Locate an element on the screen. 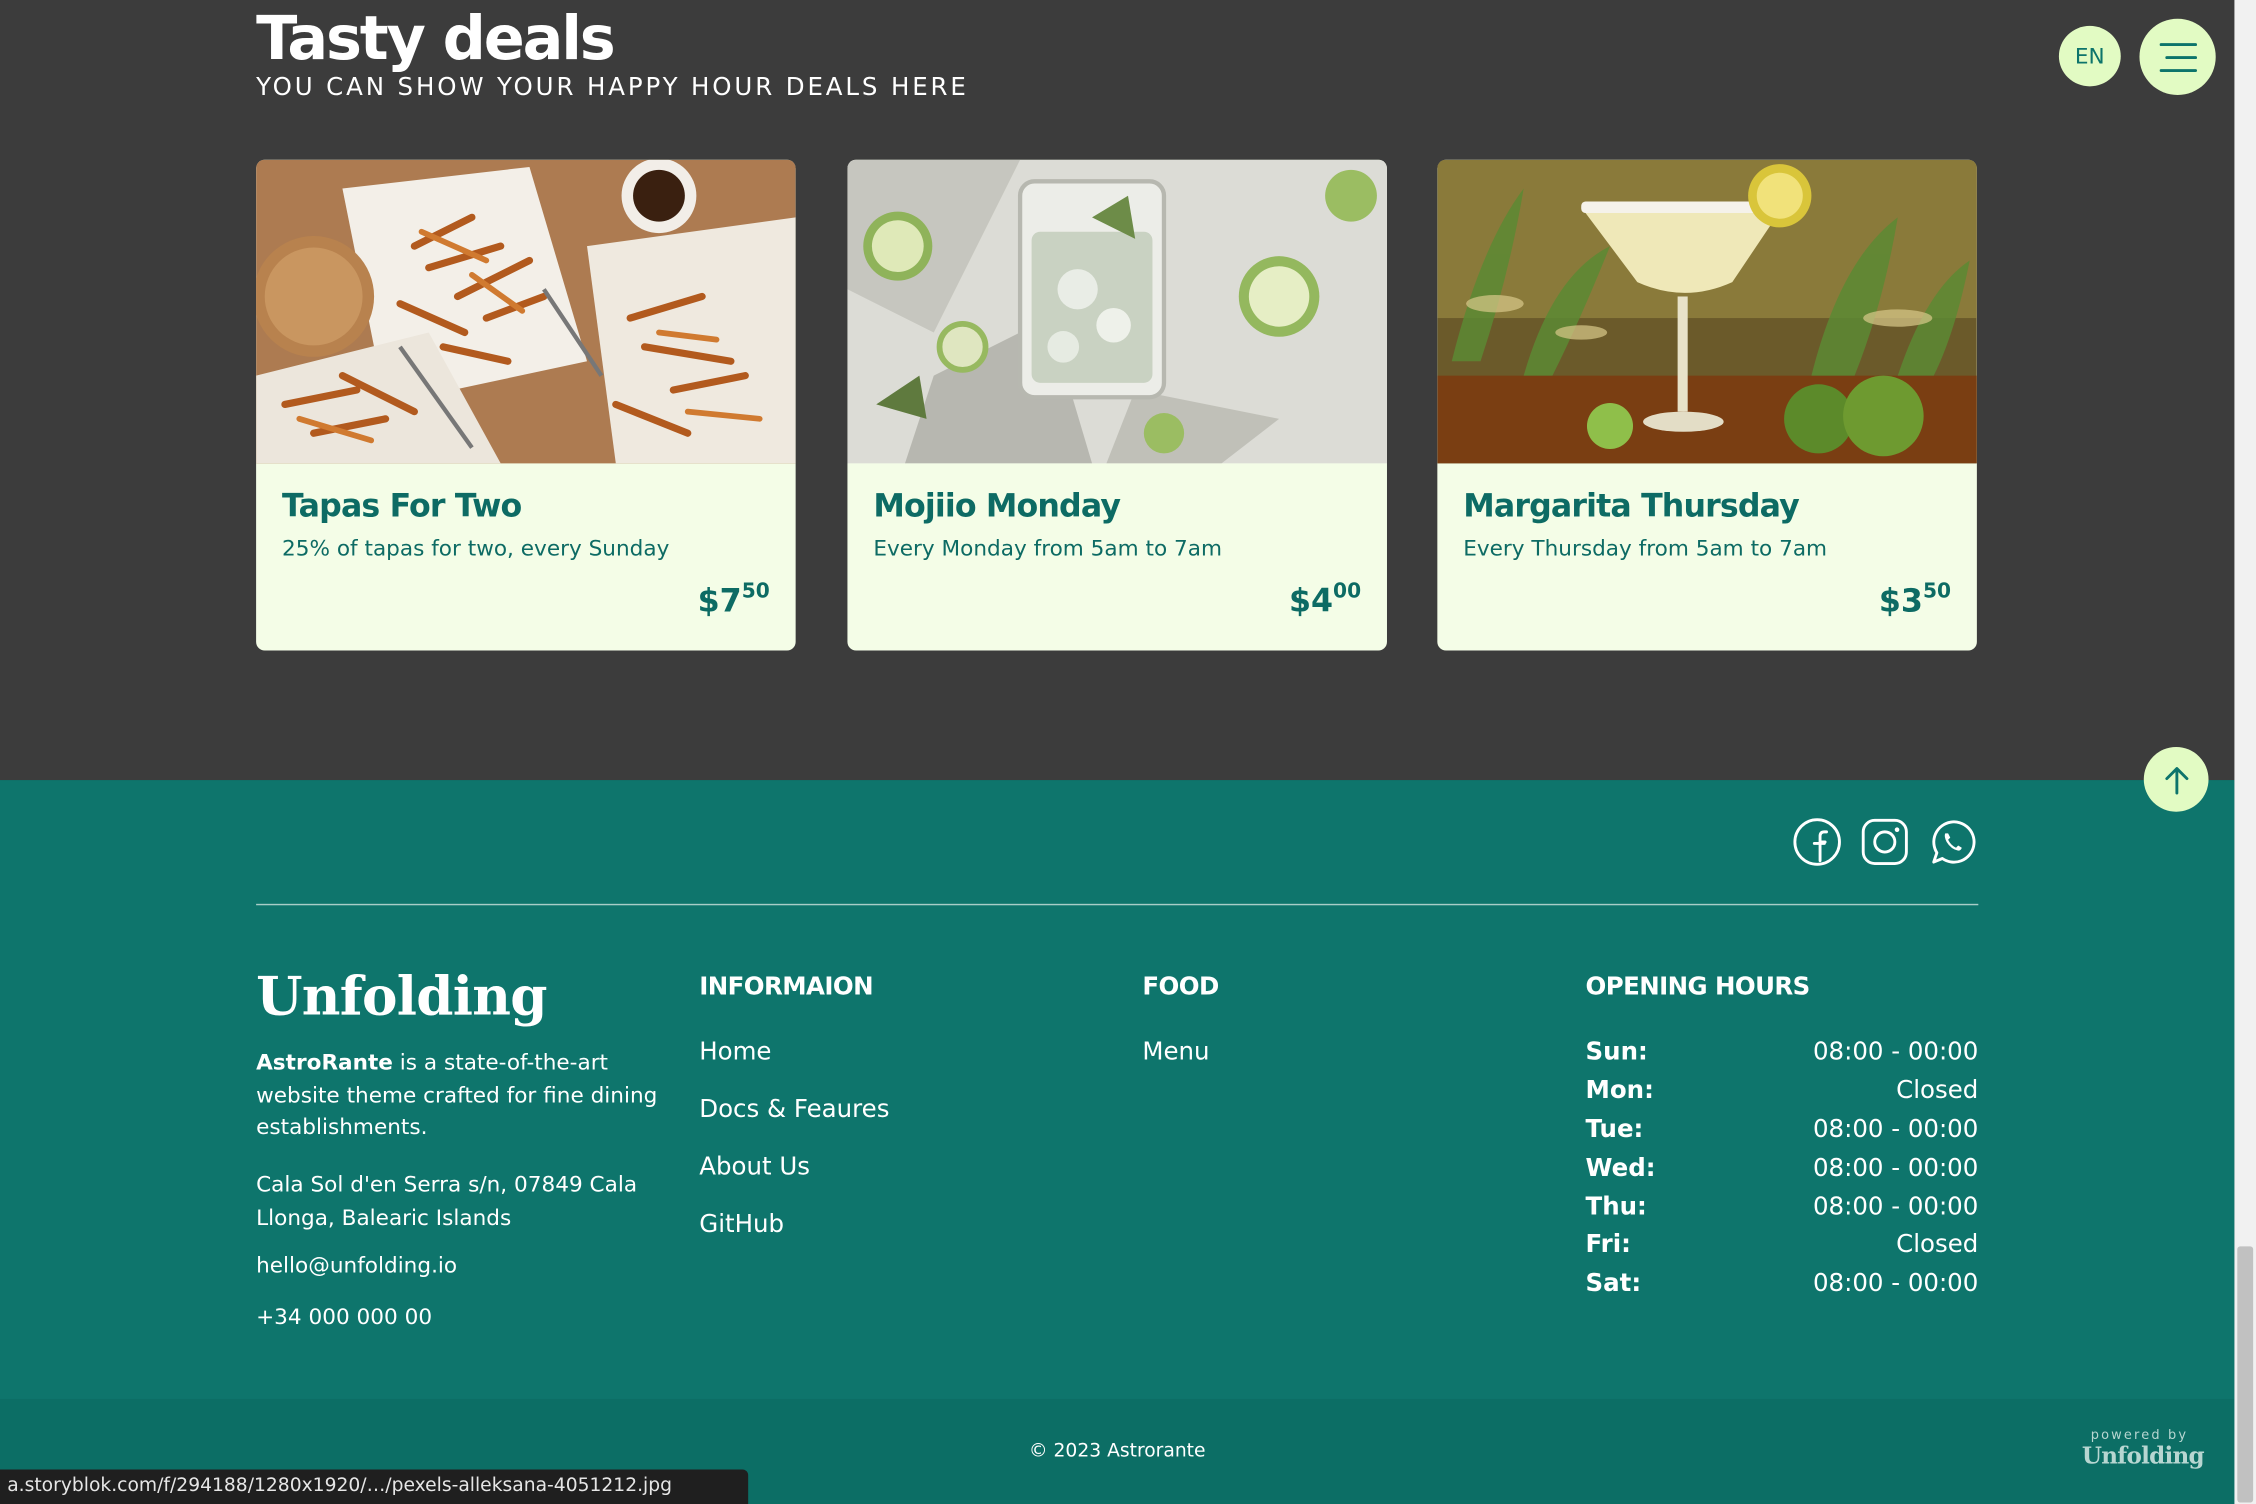  deal-price: $400 is located at coordinates (1325, 600).